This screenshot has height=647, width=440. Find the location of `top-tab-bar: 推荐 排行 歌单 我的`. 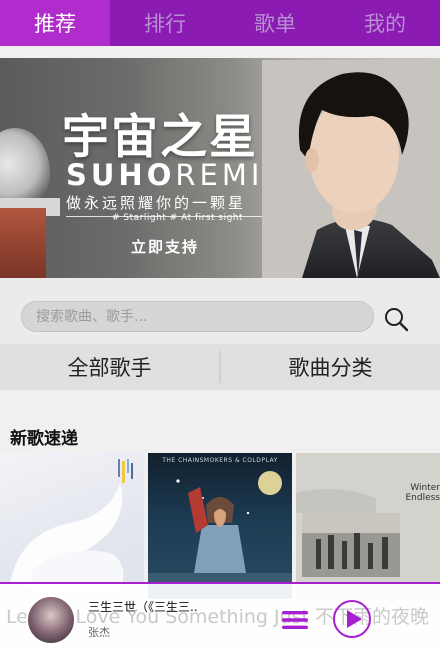

top-tab-bar: 推荐 排行 歌单 我的 is located at coordinates (220, 23).